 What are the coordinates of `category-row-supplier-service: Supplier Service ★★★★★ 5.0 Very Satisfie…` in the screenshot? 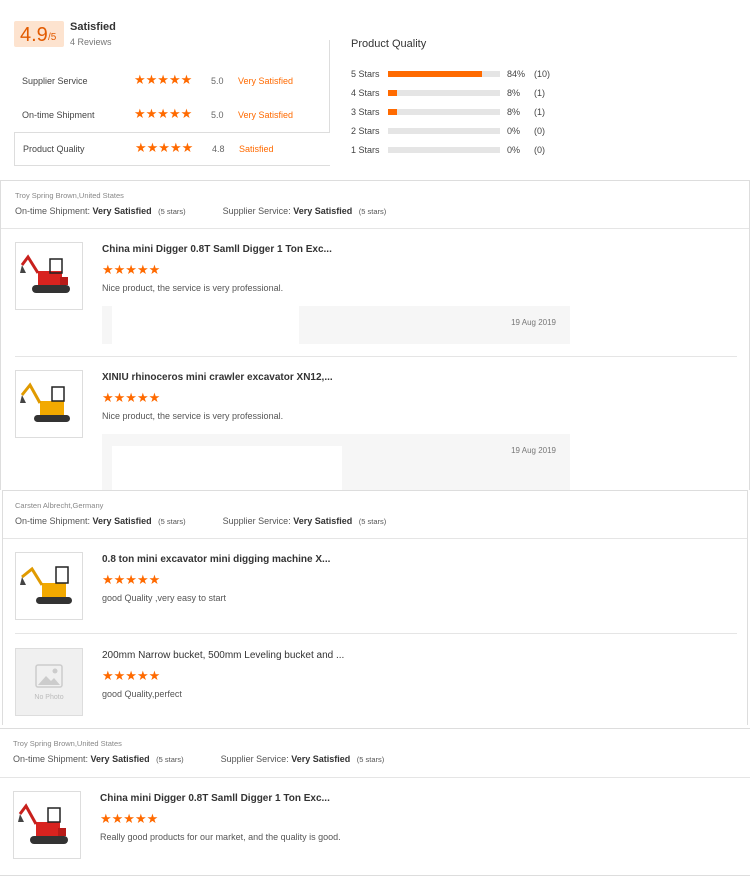 It's located at (172, 82).